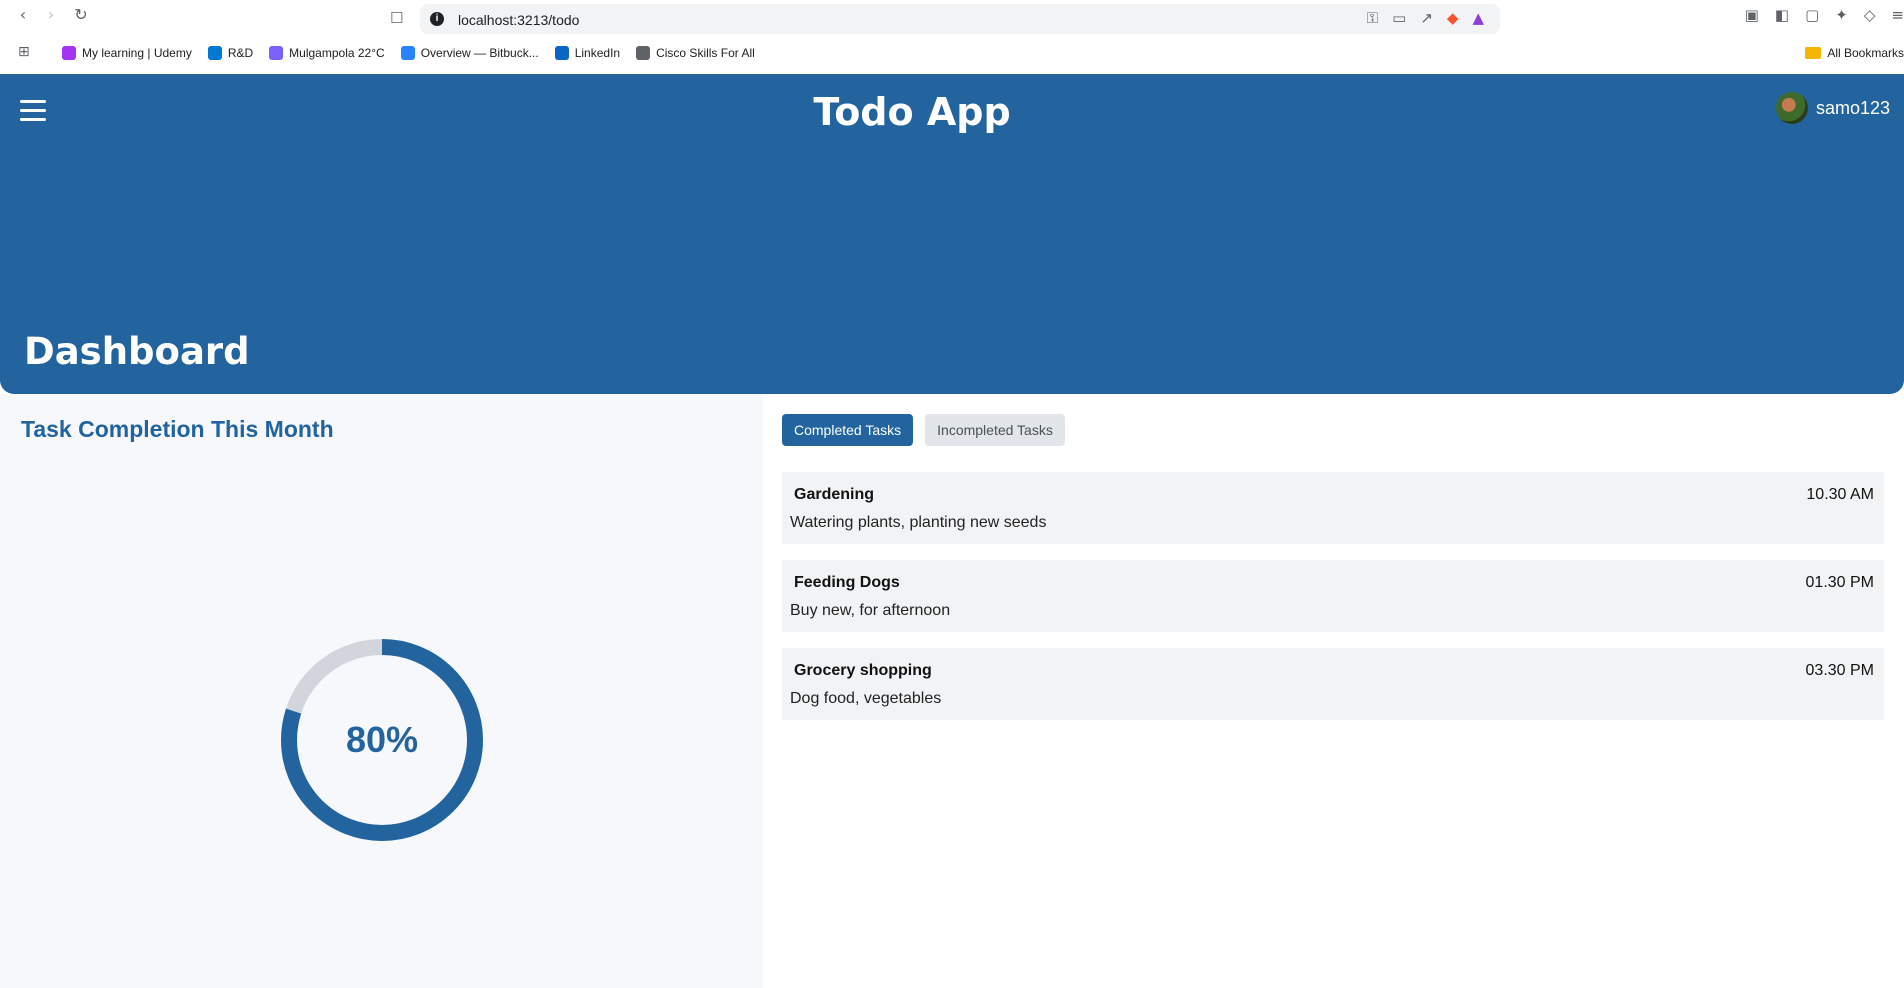 This screenshot has height=988, width=1904. Describe the element at coordinates (960, 19) in the screenshot. I see `address-bar: i localhost:3213/todo ⚿ ▭ ↗ ◆ ▲` at that location.